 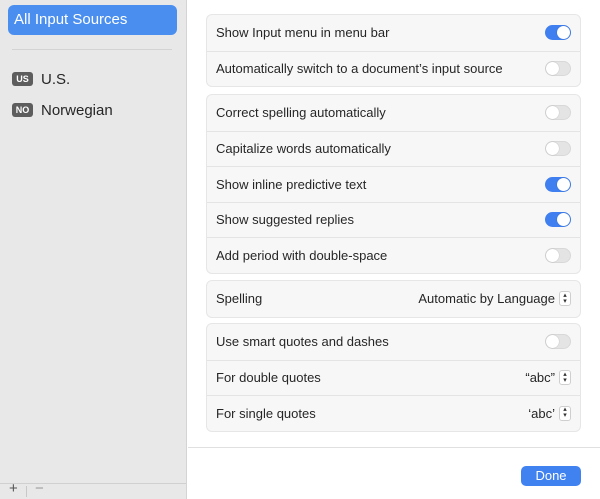 What do you see at coordinates (268, 378) in the screenshot?
I see `setting-label: For double quotes` at bounding box center [268, 378].